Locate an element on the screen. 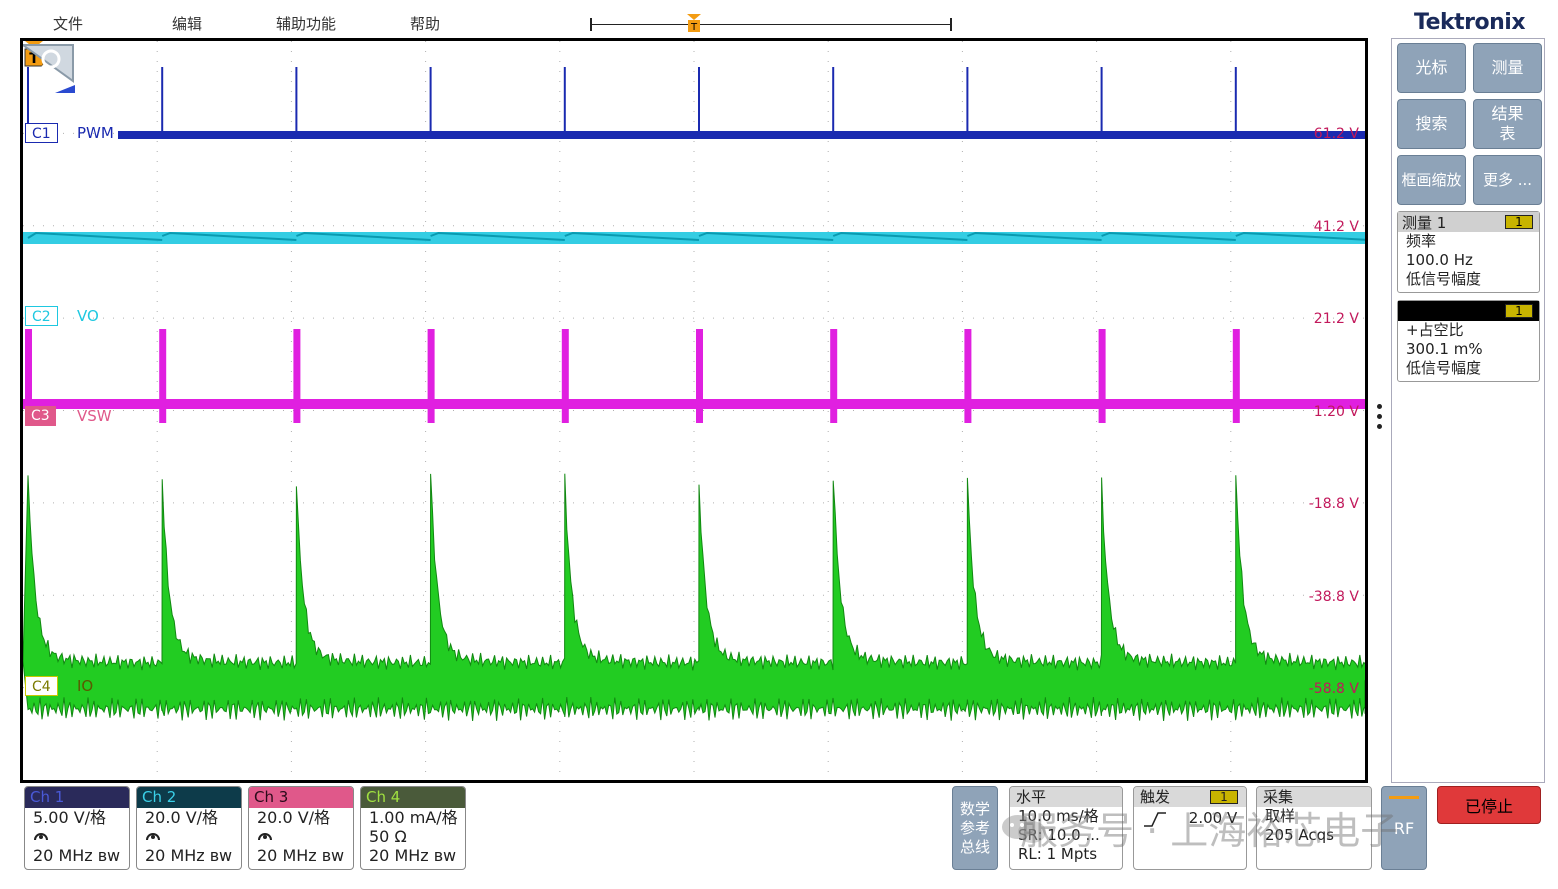  channel-name-c3: VSW is located at coordinates (94, 416).